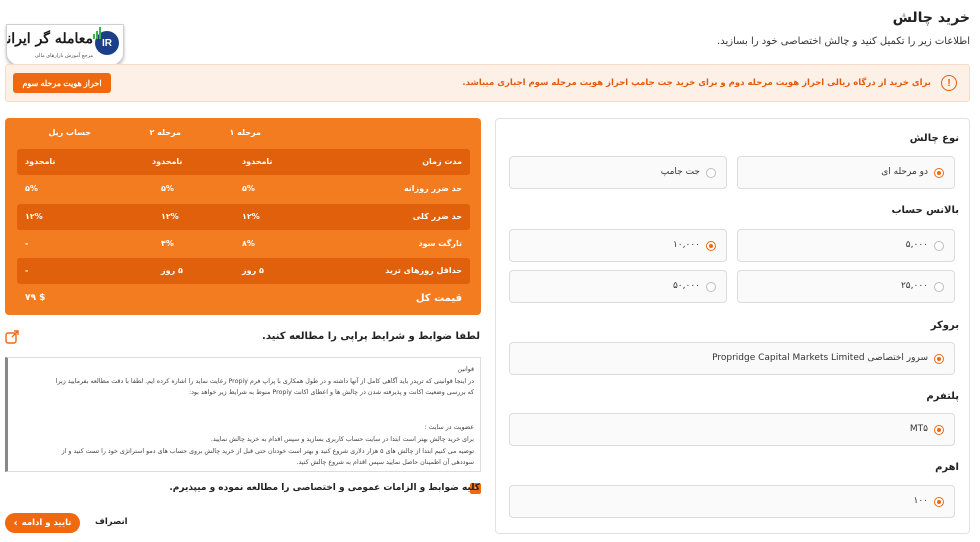  What do you see at coordinates (243, 188) in the screenshot?
I see `table-row: حد ضرر روزانه ۵% ۵% ۵%` at bounding box center [243, 188].